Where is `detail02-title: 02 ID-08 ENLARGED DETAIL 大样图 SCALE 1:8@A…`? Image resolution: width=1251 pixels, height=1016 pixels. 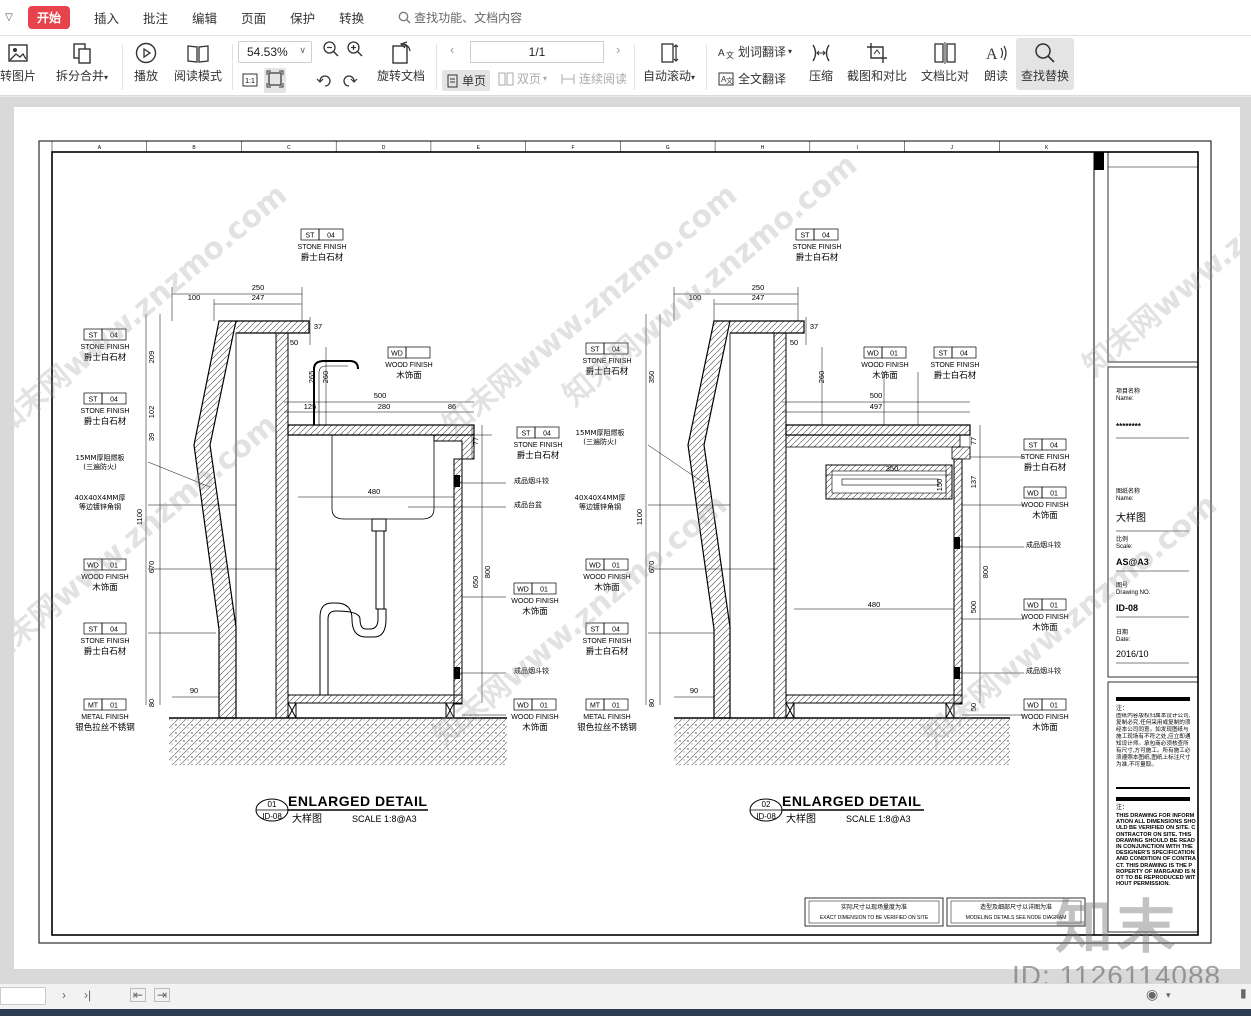
detail02-title: 02 ID-08 ENLARGED DETAIL 大样图 SCALE 1:8@A… is located at coordinates (836, 809).